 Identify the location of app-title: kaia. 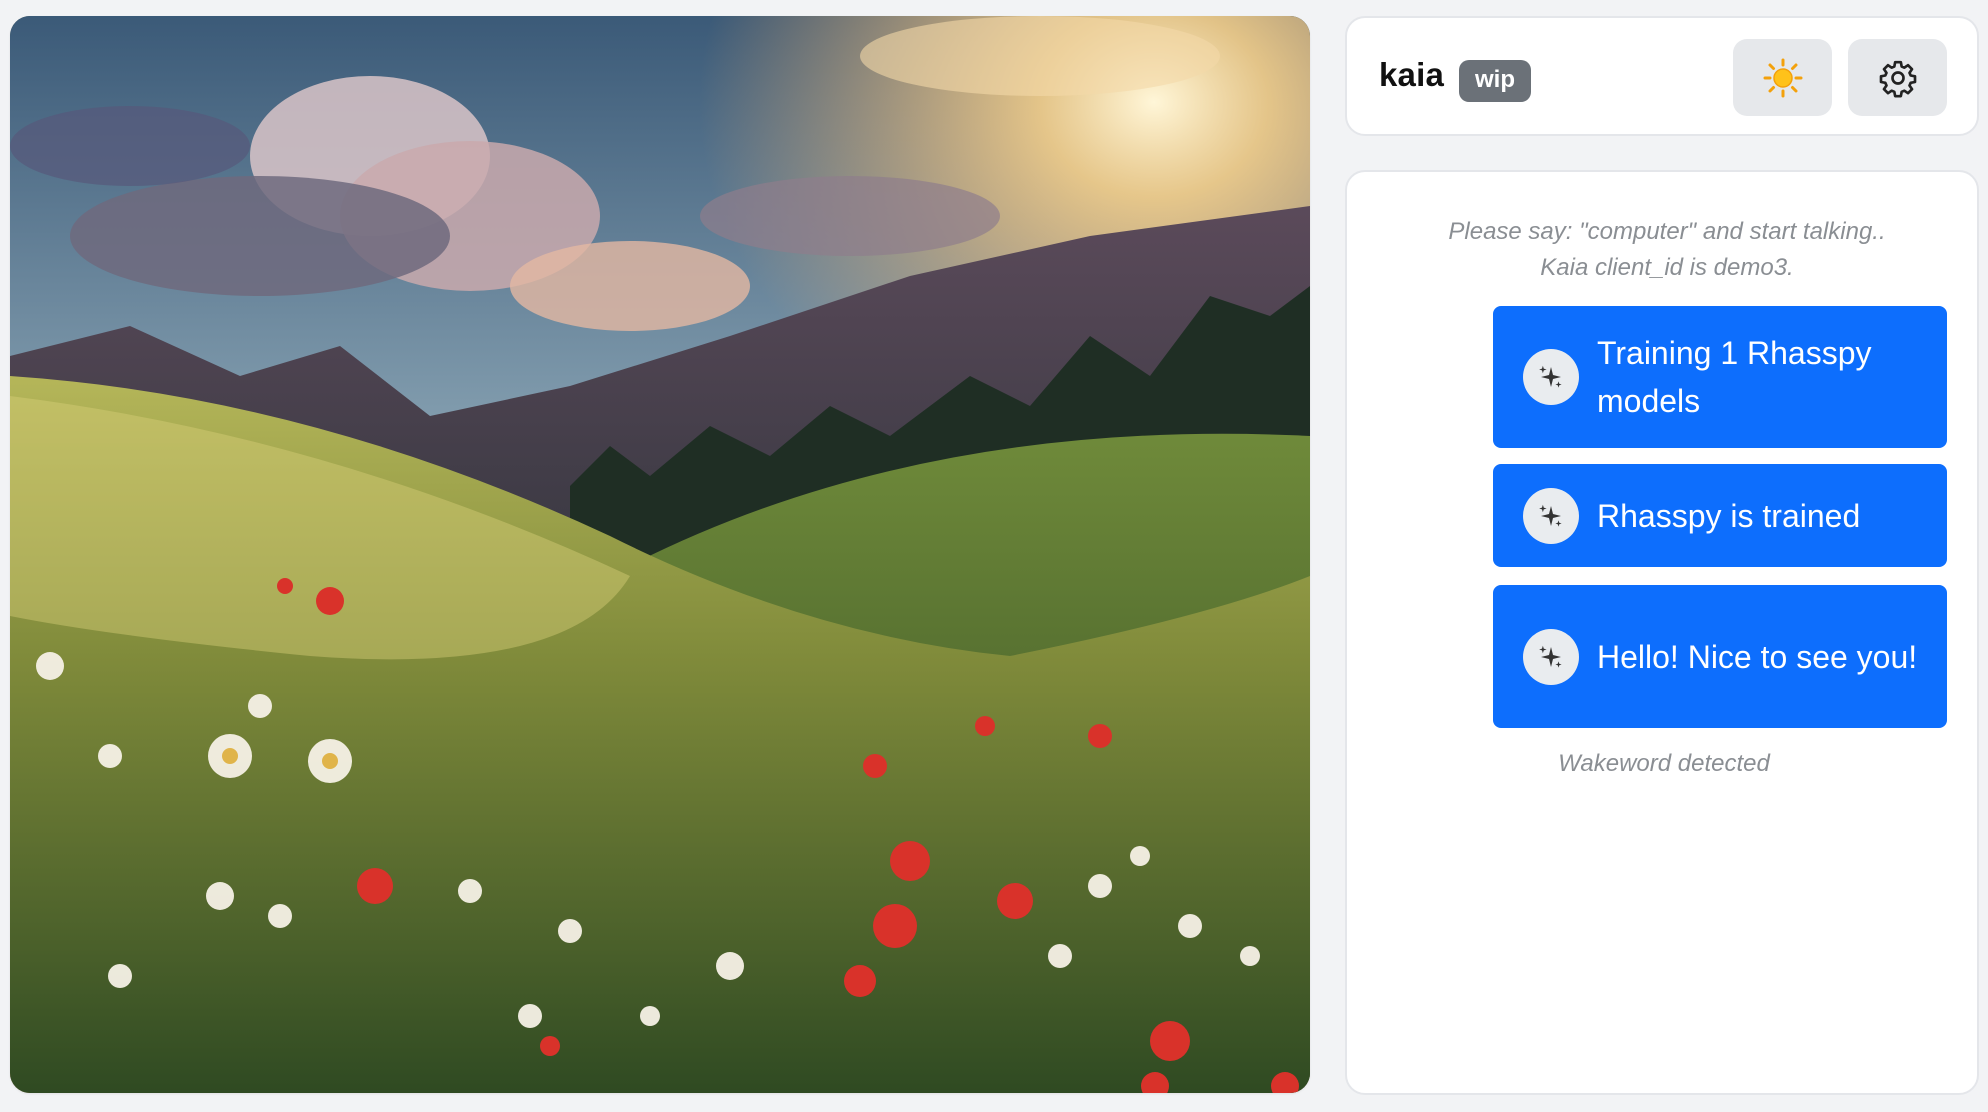
(1412, 74).